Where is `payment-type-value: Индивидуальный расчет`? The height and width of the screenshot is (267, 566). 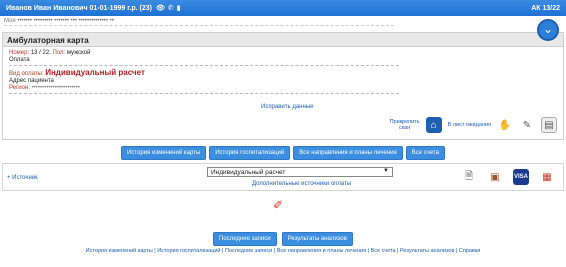
payment-type-value: Индивидуальный расчет is located at coordinates (95, 72).